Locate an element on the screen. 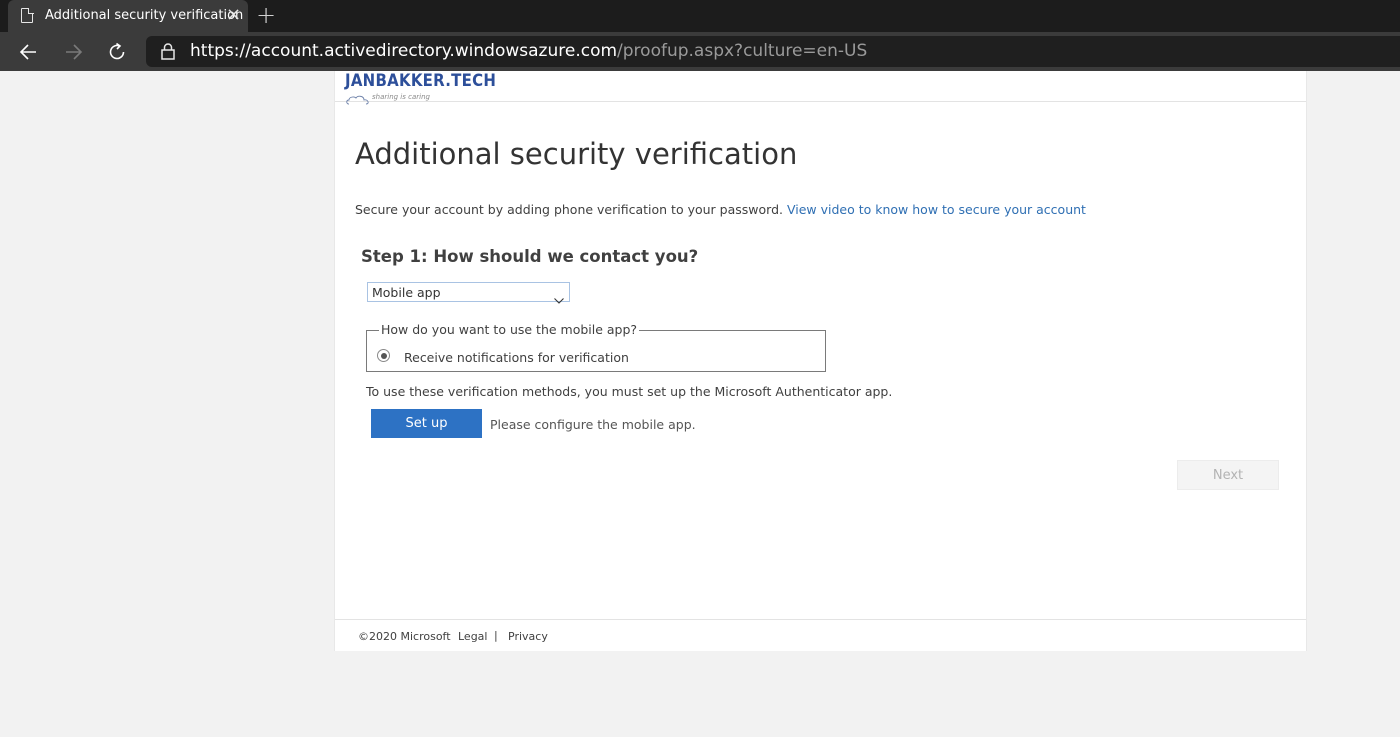 The image size is (1400, 737). new-tab-icon: + is located at coordinates (266, 15).